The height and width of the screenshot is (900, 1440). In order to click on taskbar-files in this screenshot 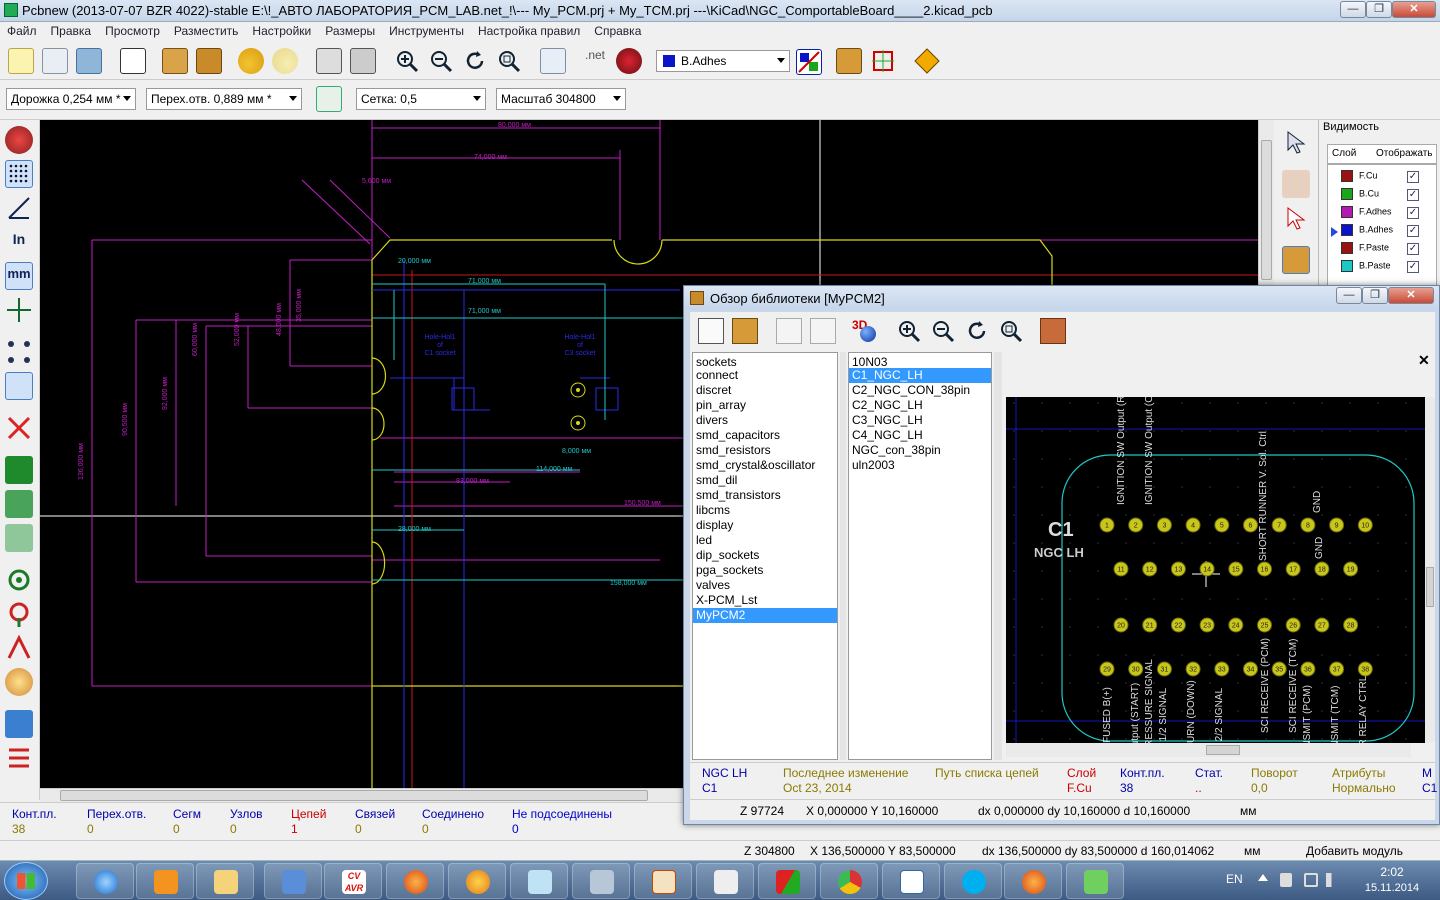, I will do `click(725, 881)`.